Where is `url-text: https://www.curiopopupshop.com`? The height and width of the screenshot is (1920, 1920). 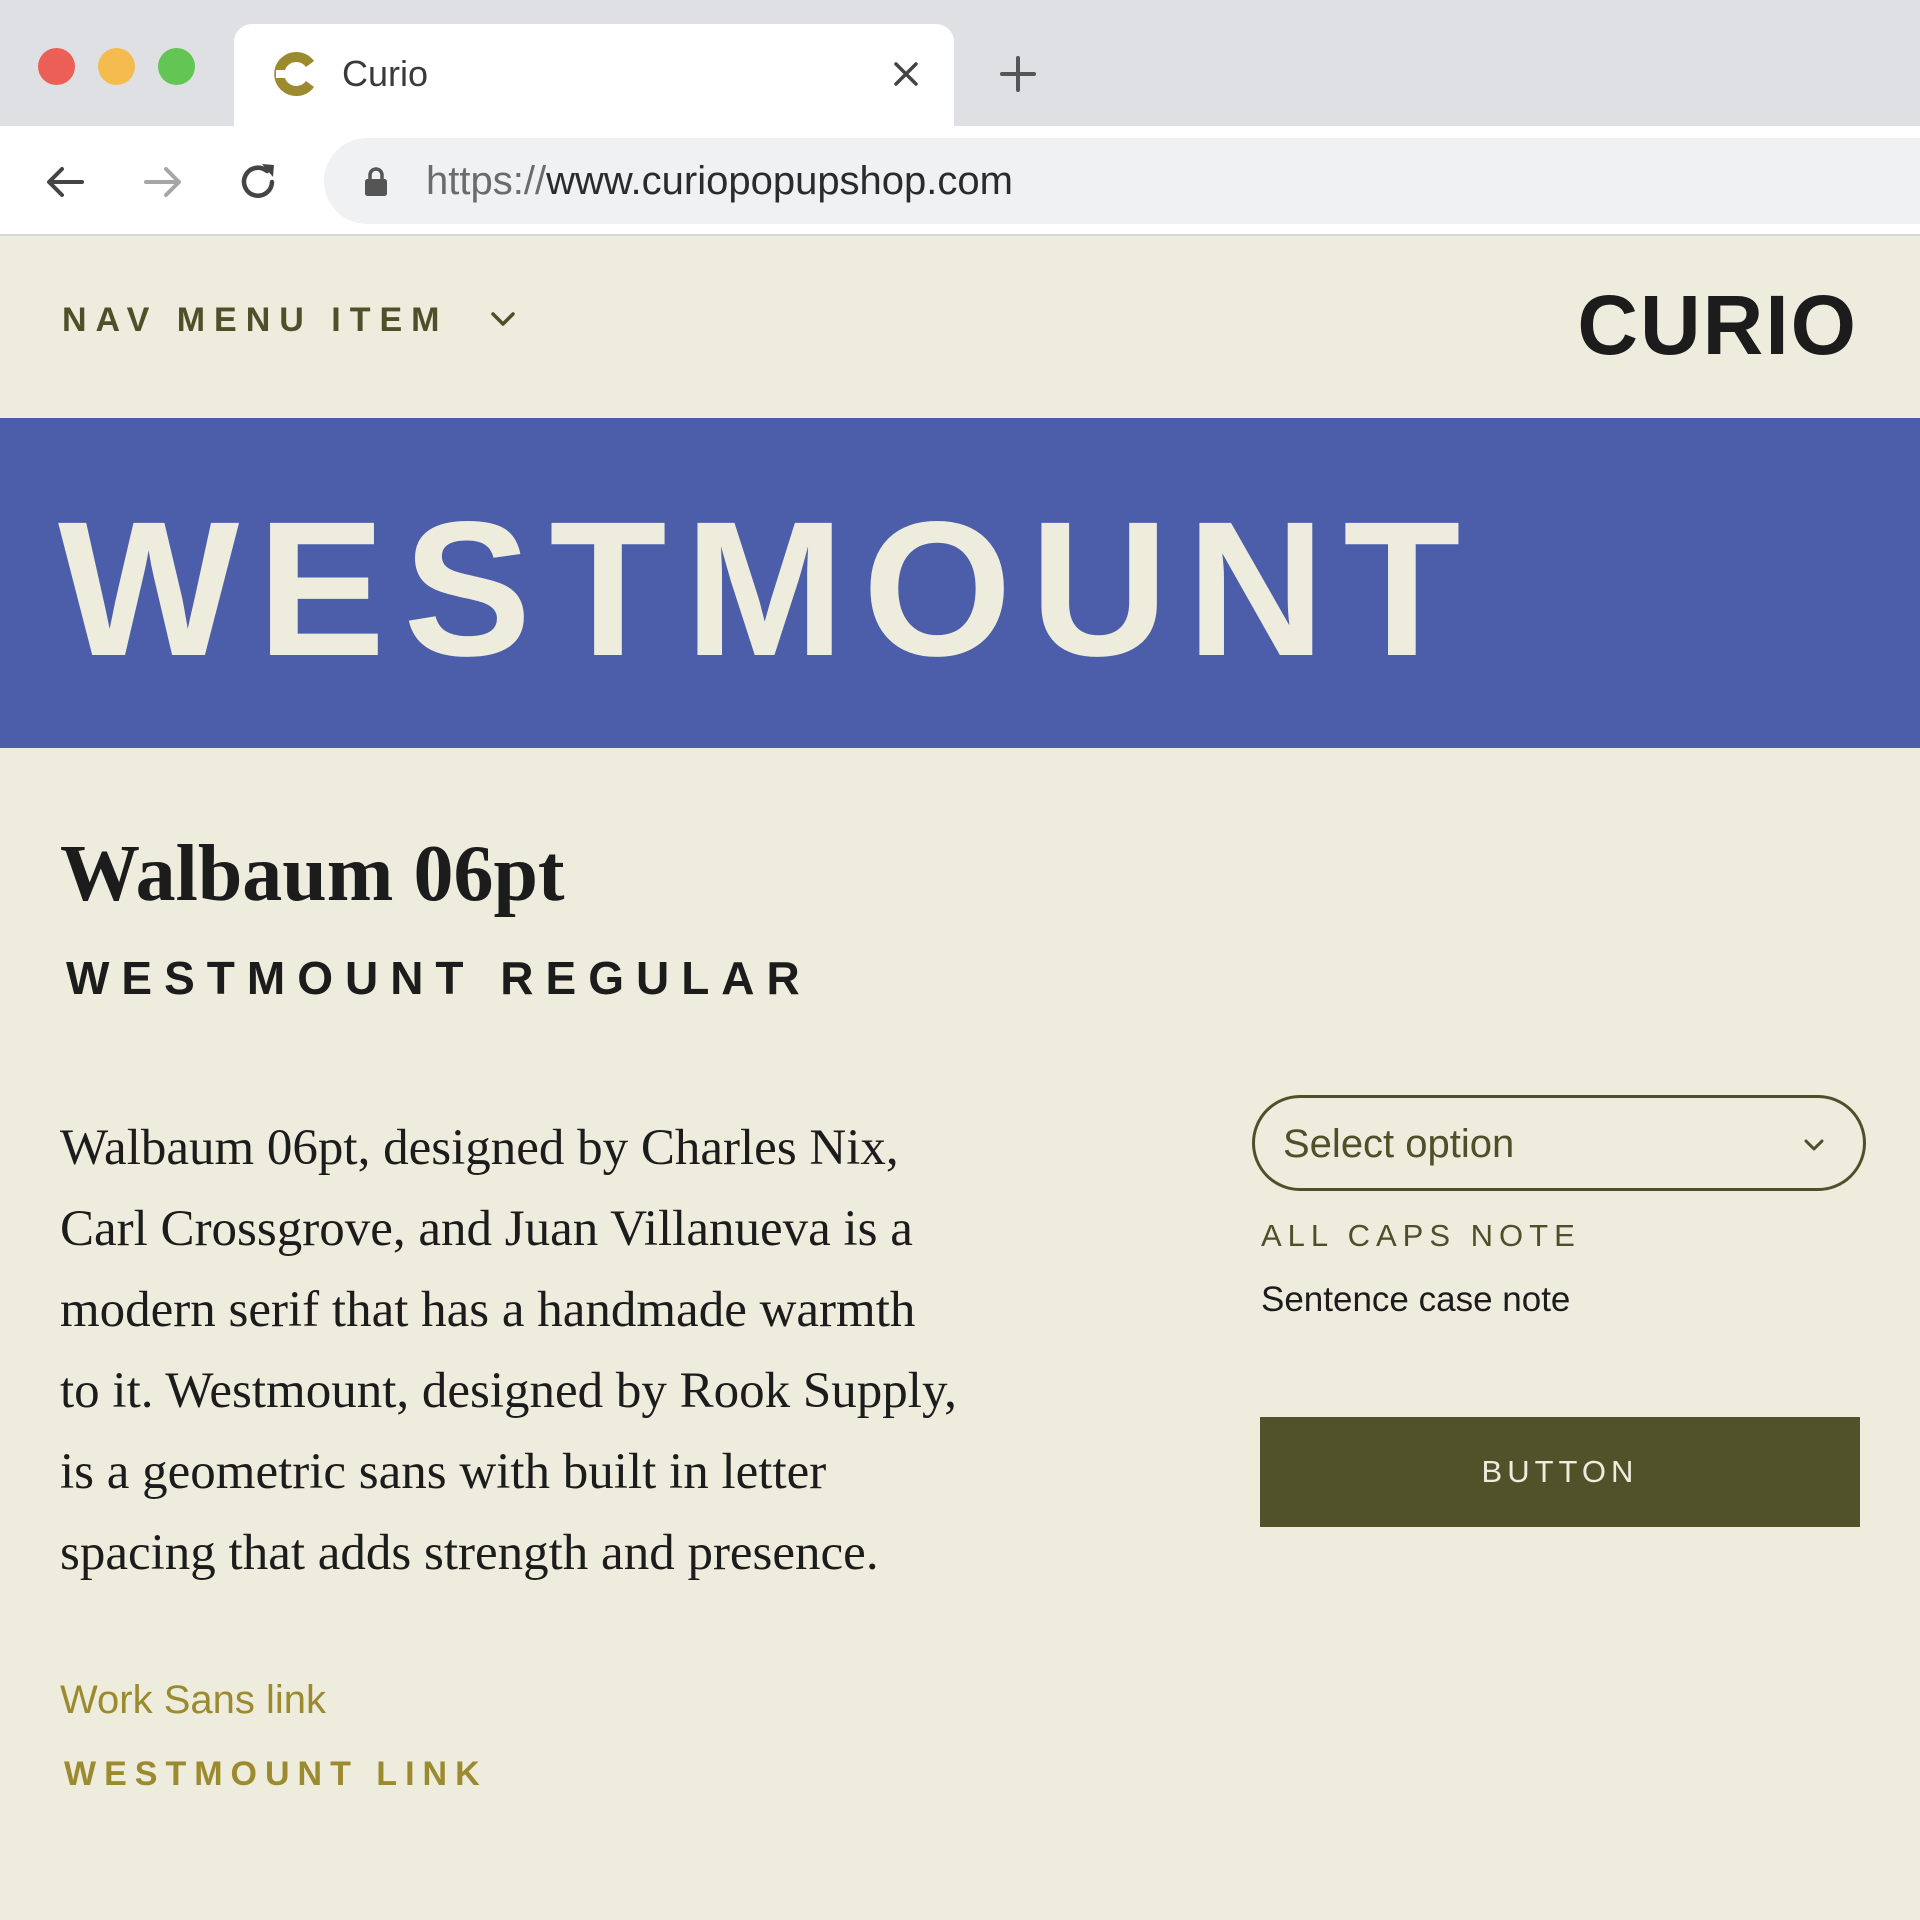 url-text: https://www.curiopopupshop.com is located at coordinates (719, 181).